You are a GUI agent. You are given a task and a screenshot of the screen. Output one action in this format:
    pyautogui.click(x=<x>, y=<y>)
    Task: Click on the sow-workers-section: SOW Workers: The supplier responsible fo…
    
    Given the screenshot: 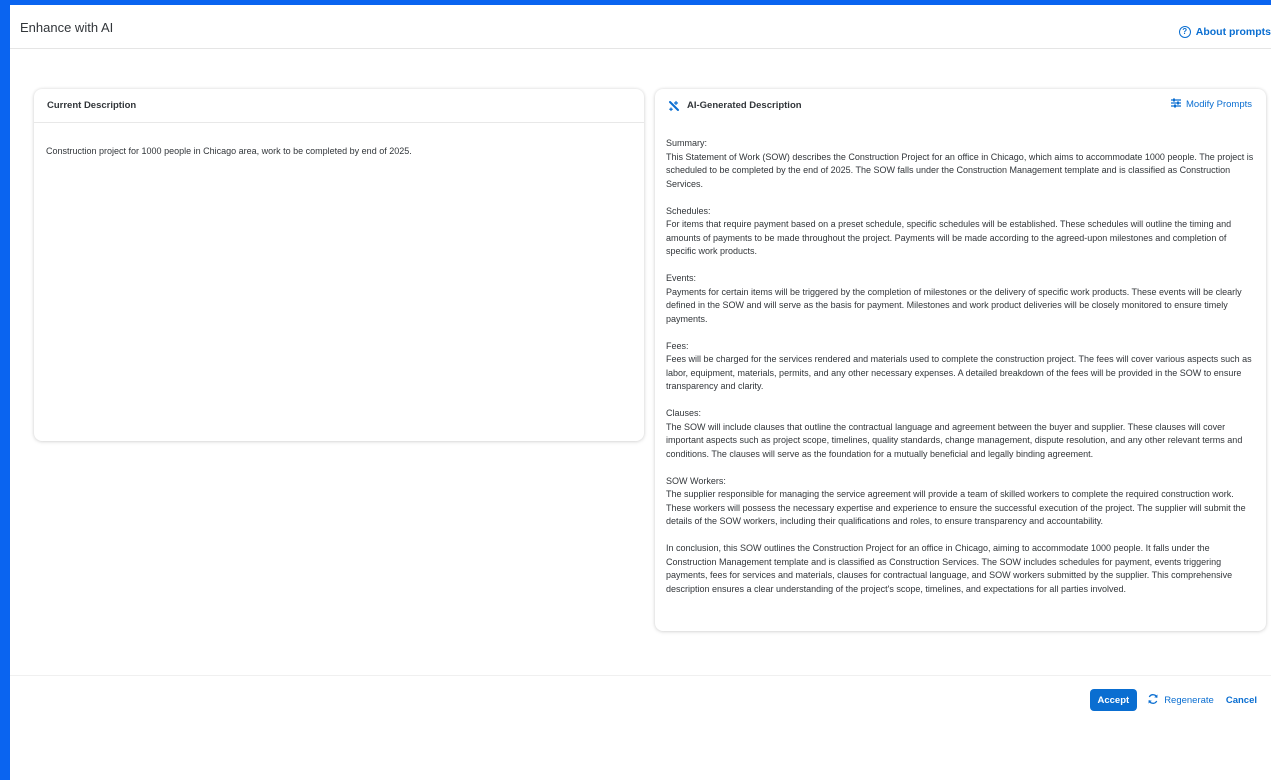 What is the action you would take?
    pyautogui.click(x=960, y=502)
    